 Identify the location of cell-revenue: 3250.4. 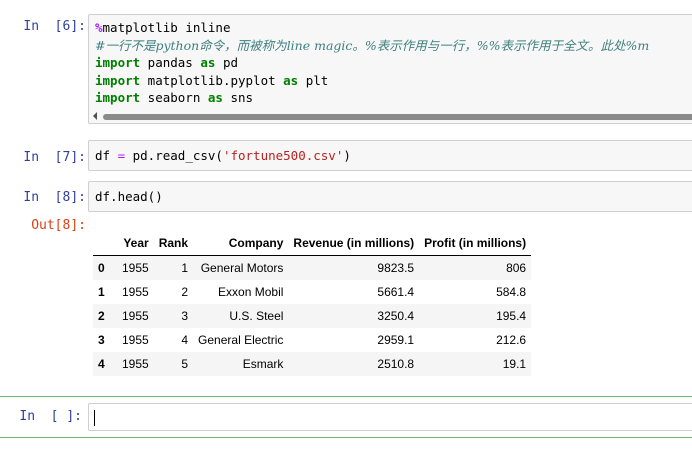
(396, 316).